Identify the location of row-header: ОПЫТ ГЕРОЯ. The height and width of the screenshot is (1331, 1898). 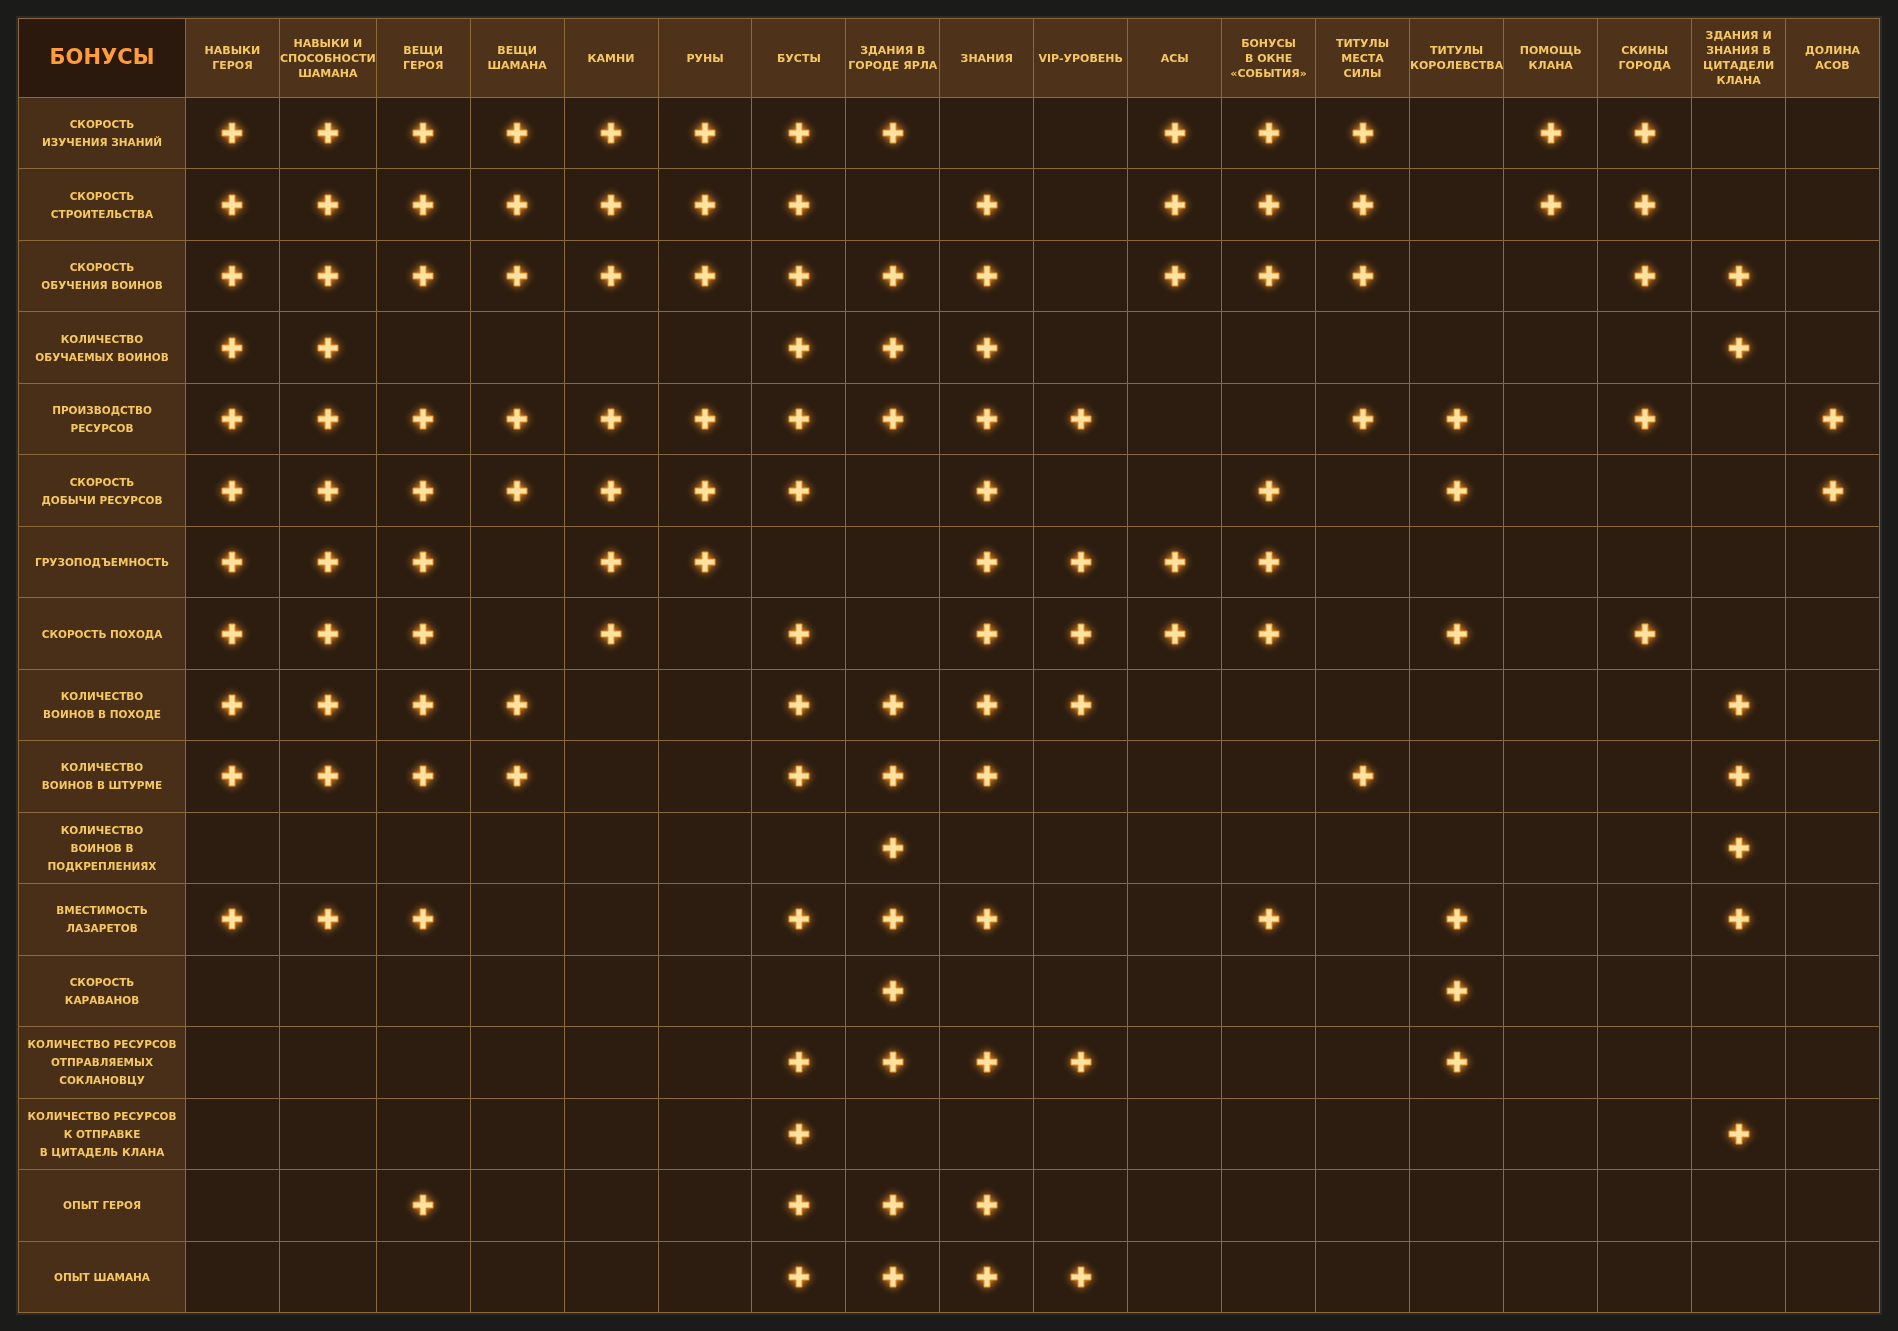
(102, 1205).